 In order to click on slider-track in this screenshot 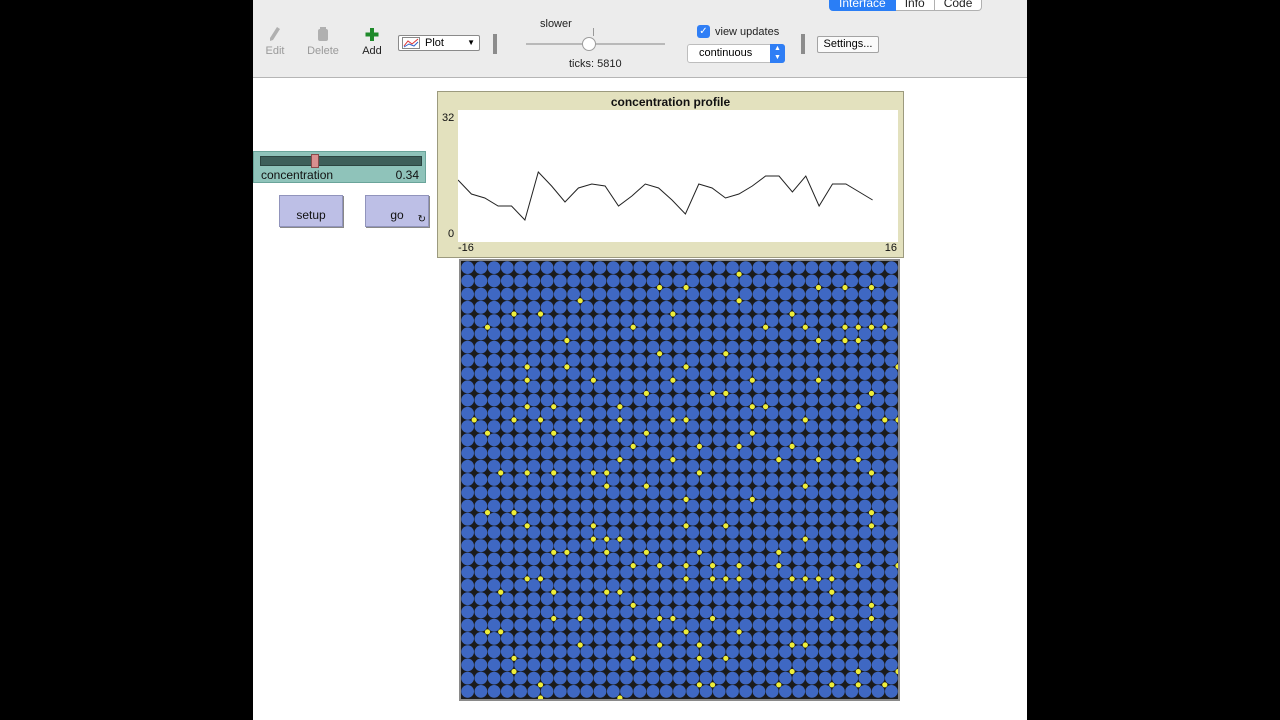, I will do `click(341, 161)`.